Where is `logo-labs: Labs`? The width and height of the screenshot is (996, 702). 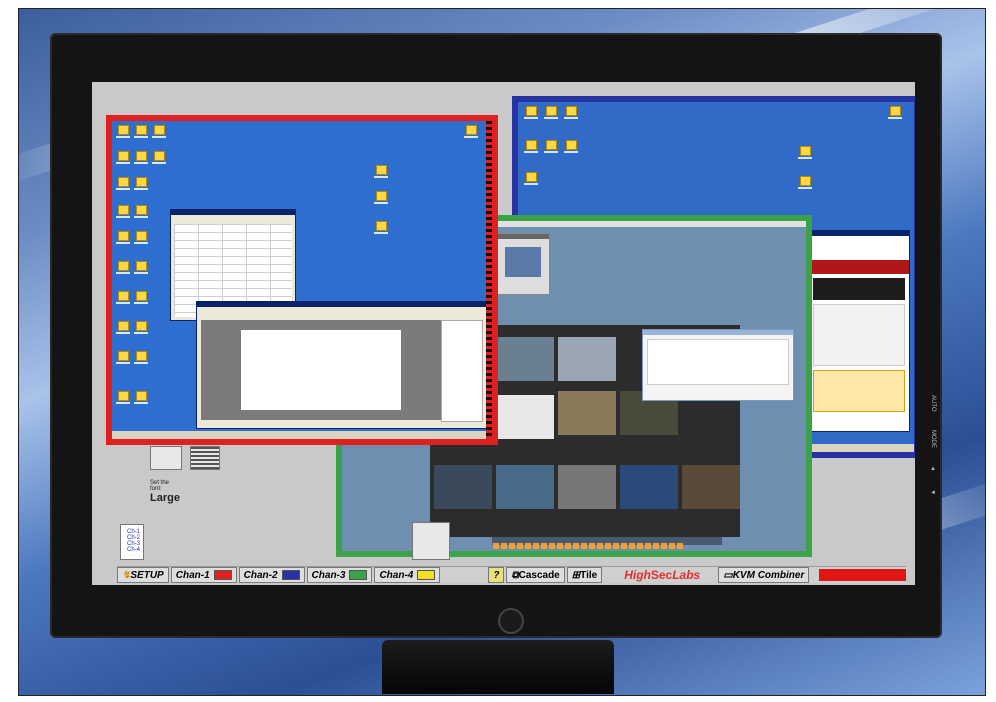
logo-labs: Labs is located at coordinates (686, 575).